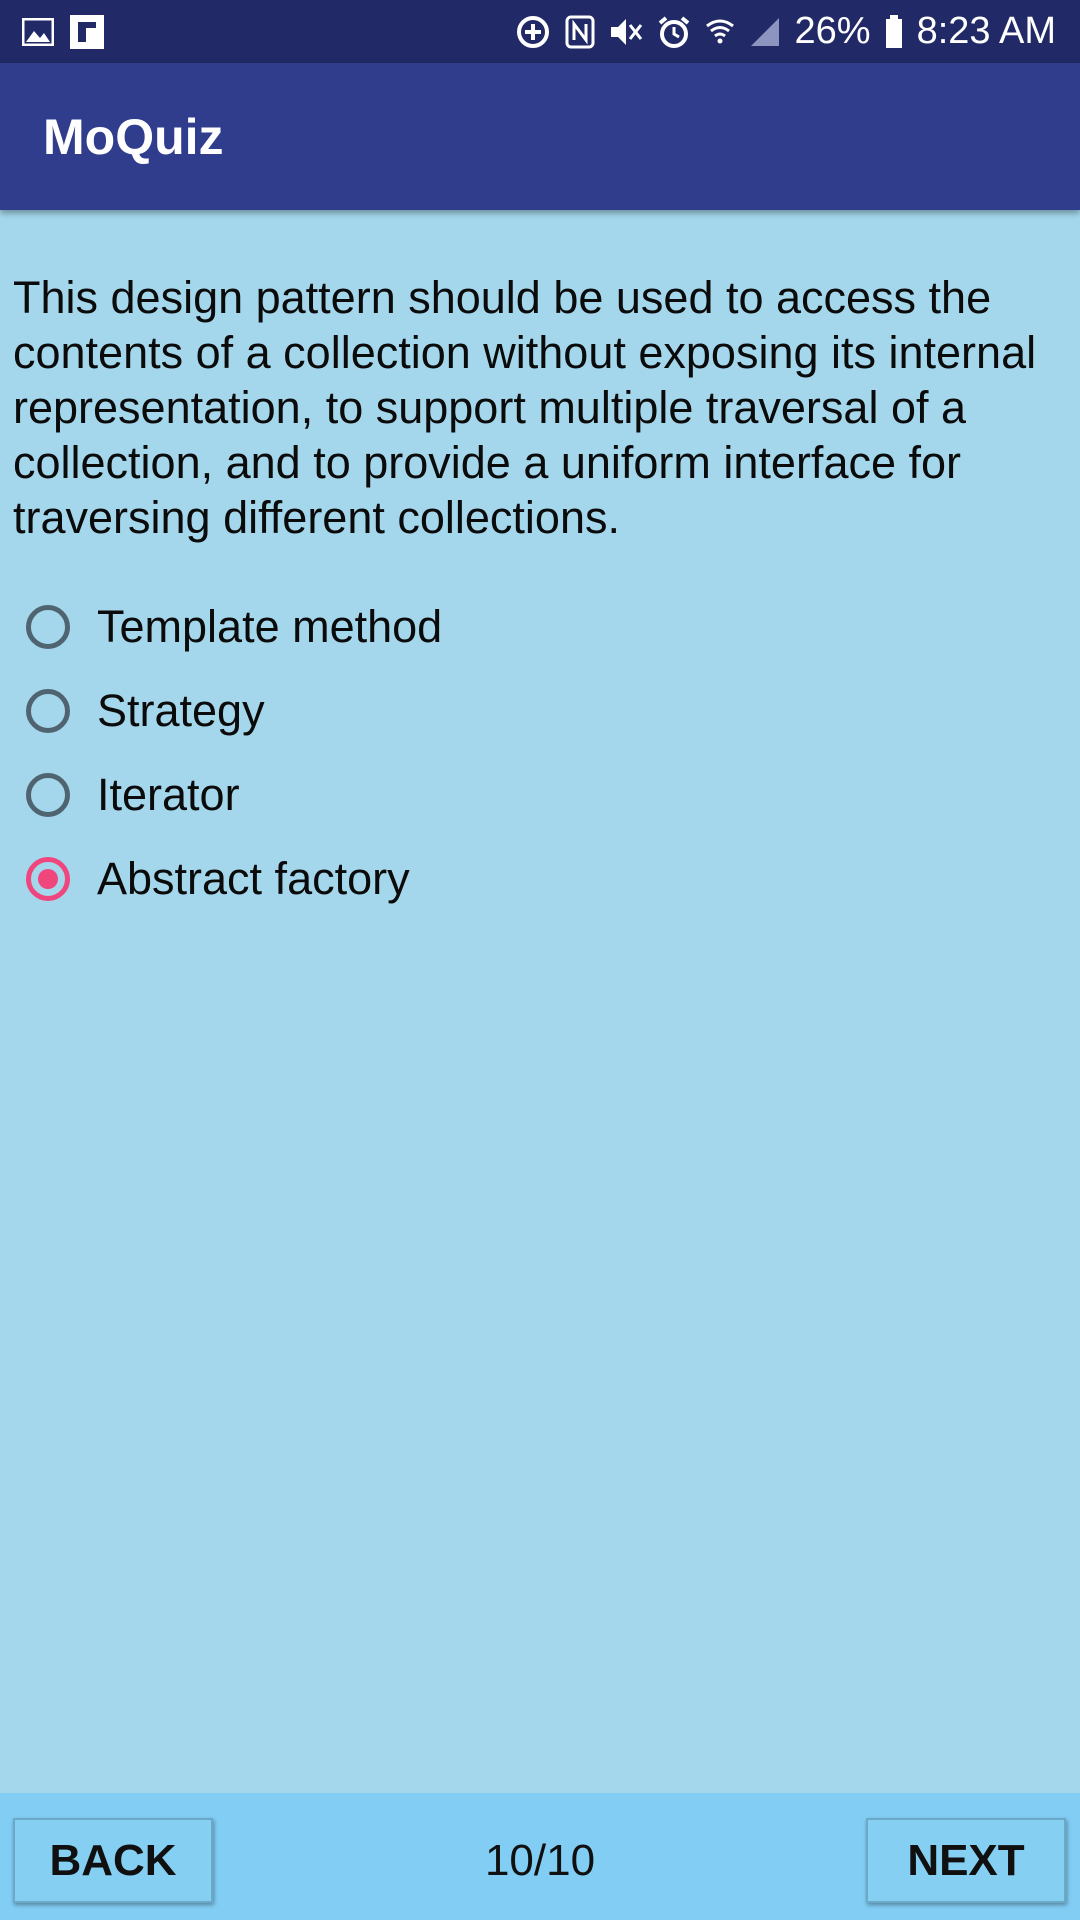 The height and width of the screenshot is (1920, 1080). What do you see at coordinates (526, 795) in the screenshot?
I see `option-iterator: Iterator` at bounding box center [526, 795].